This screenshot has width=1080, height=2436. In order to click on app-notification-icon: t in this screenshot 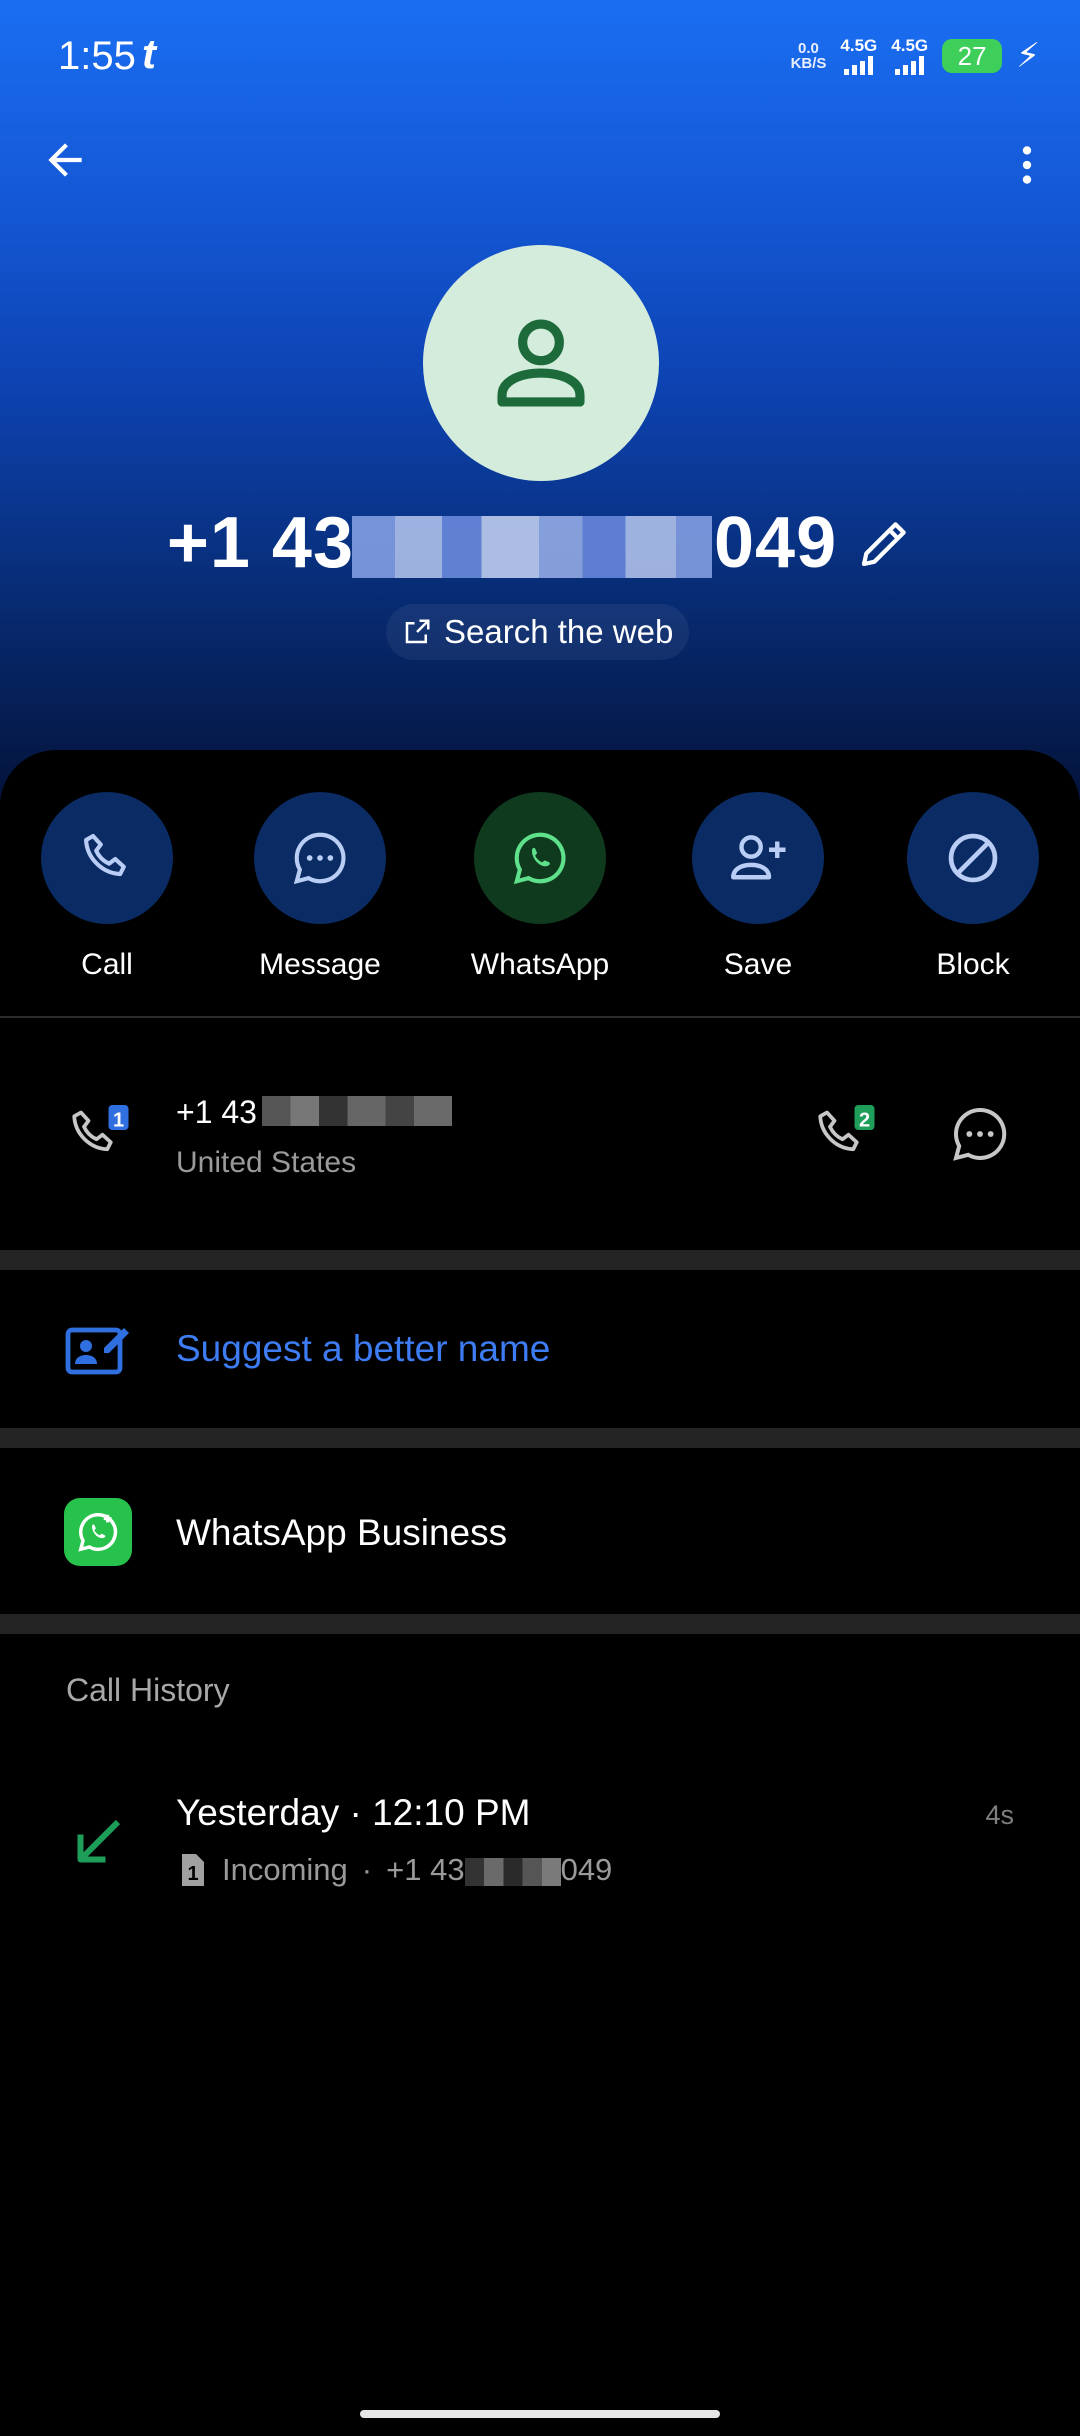, I will do `click(149, 53)`.